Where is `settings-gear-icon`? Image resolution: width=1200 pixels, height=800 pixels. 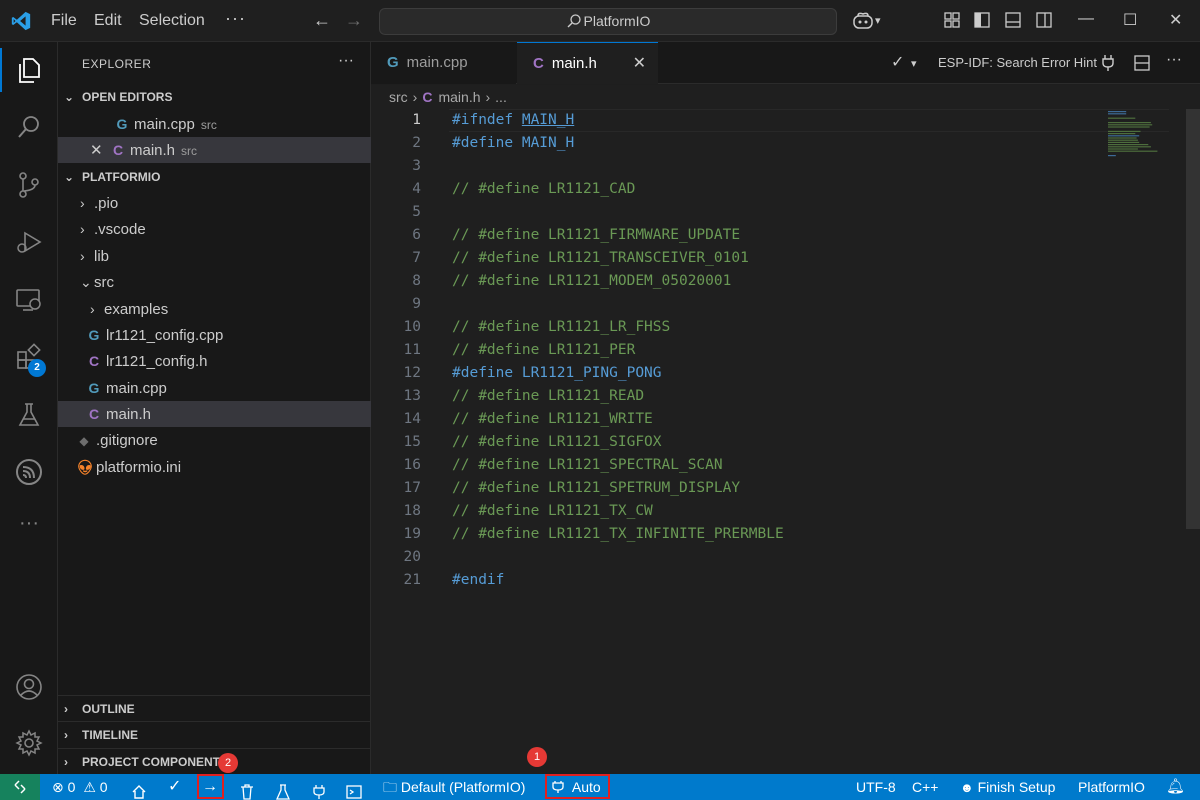
settings-gear-icon is located at coordinates (29, 743).